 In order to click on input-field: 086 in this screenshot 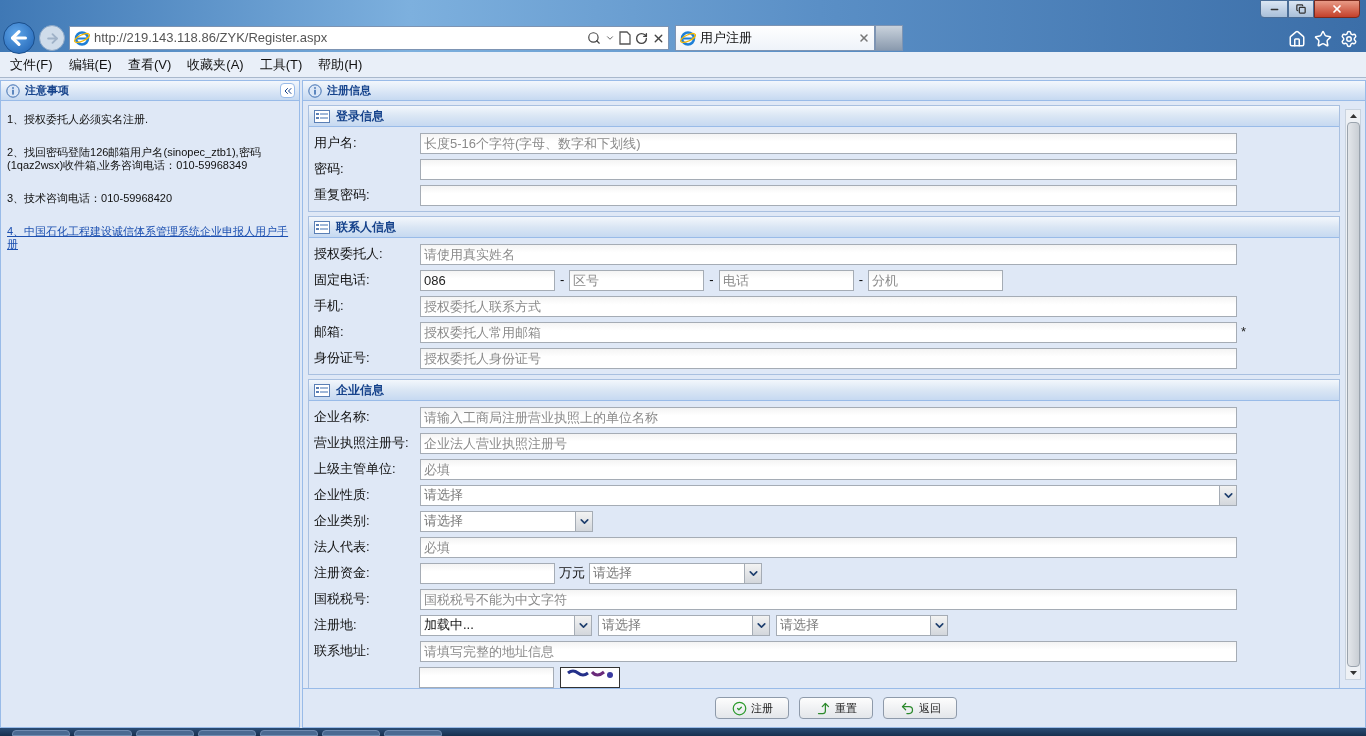, I will do `click(487, 280)`.